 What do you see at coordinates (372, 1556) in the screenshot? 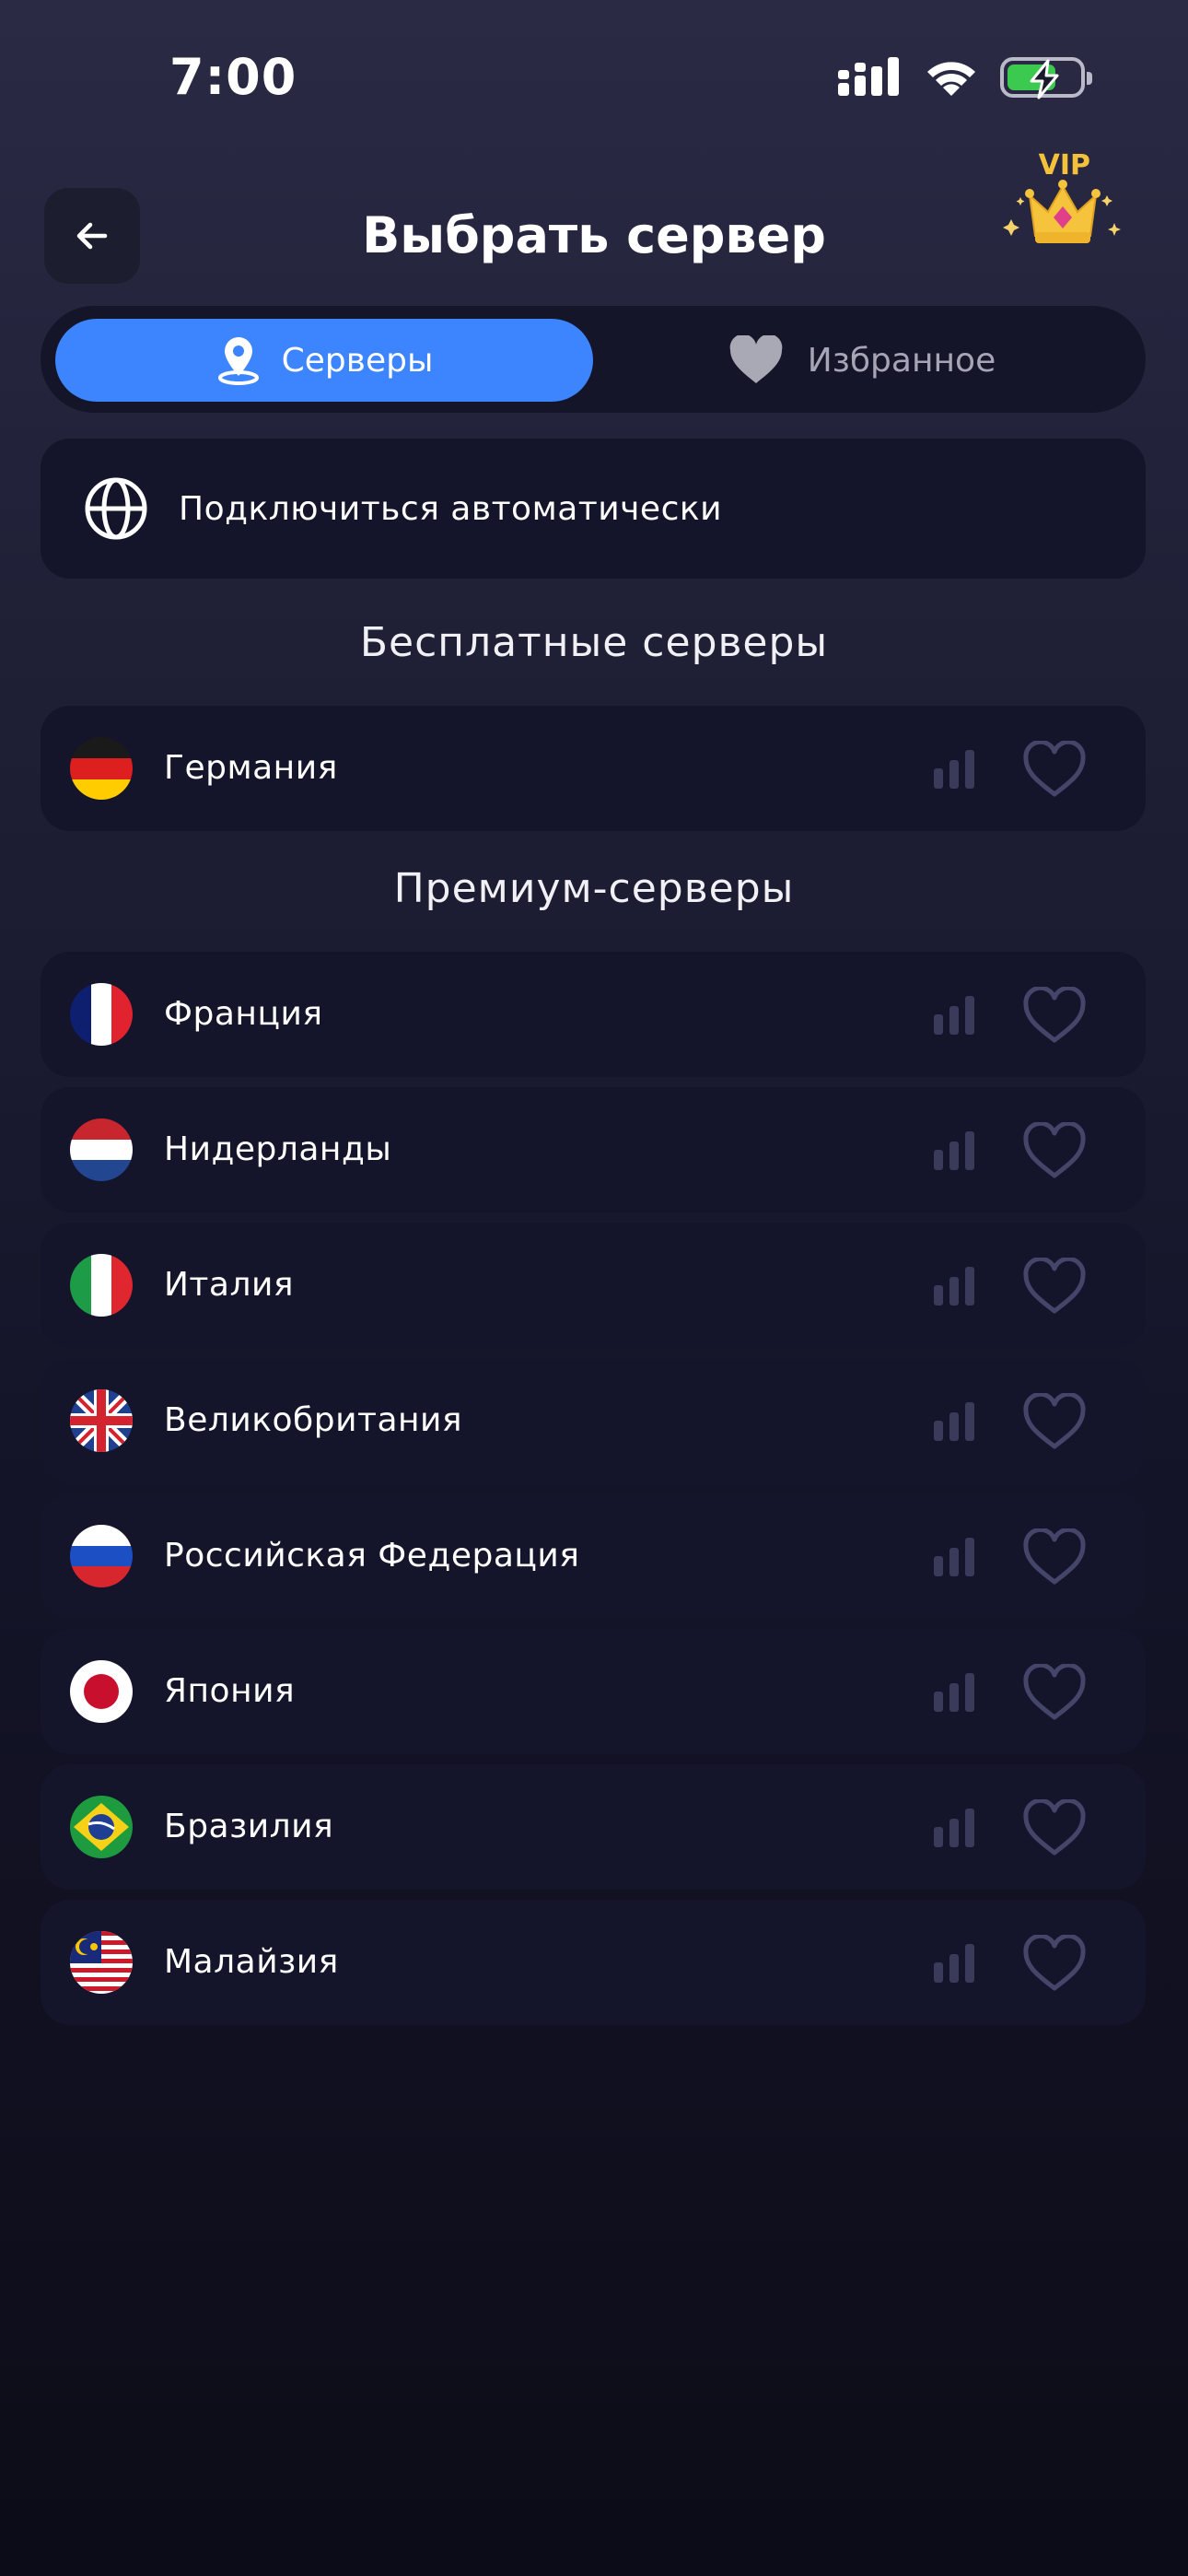
I see `server-name: Российская Федерация` at bounding box center [372, 1556].